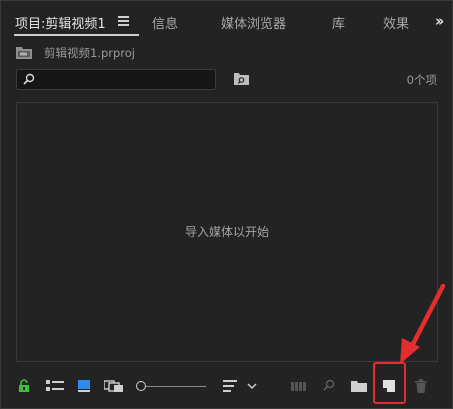 The width and height of the screenshot is (453, 409). Describe the element at coordinates (230, 386) in the screenshot. I see `sort-icon` at that location.